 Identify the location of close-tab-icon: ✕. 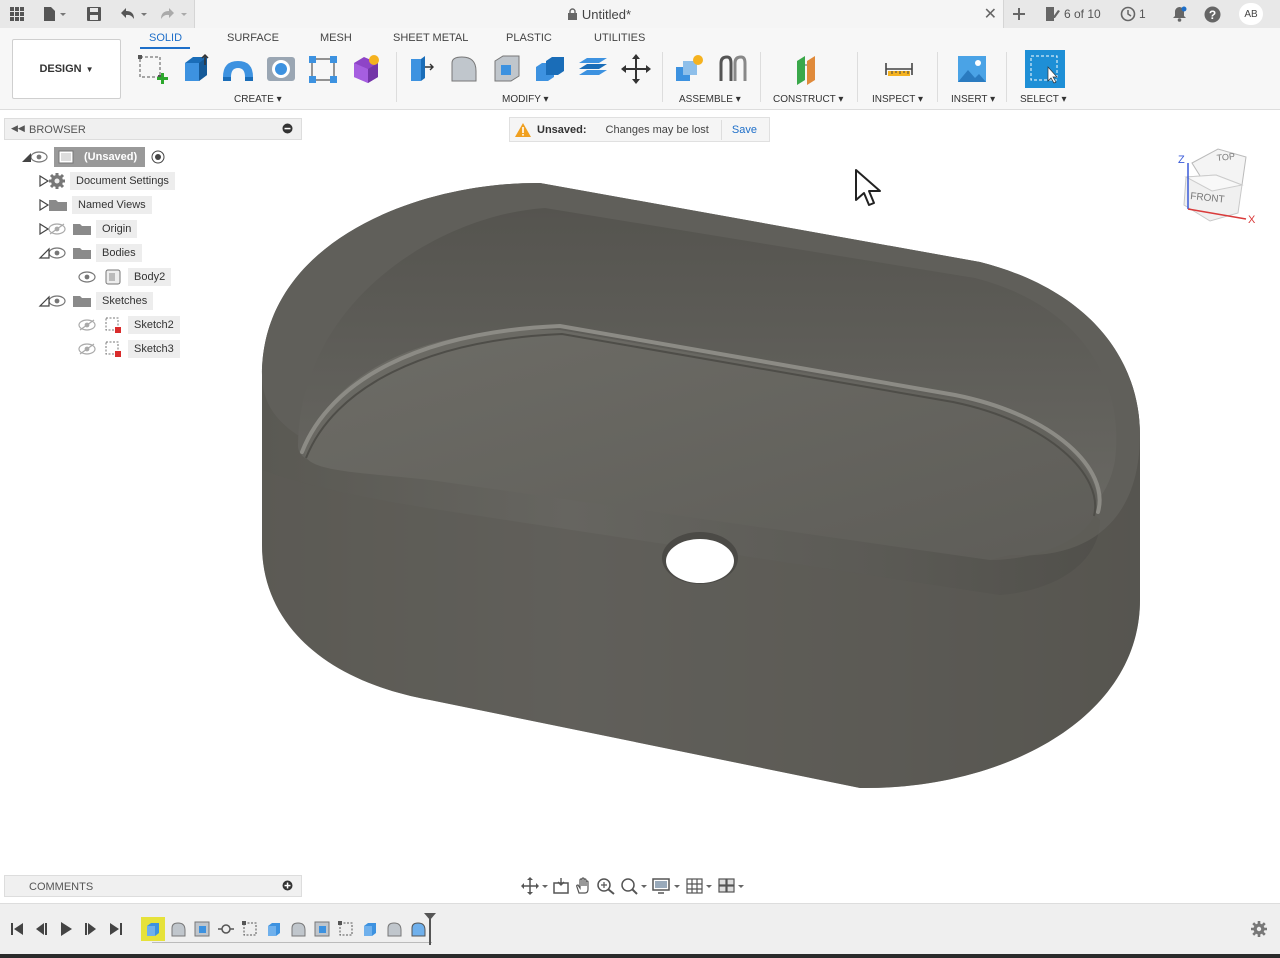
(990, 14).